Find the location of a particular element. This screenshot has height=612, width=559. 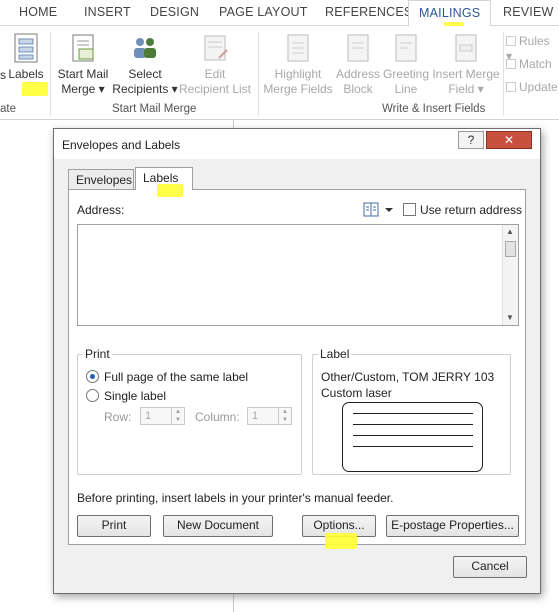

use-return-address-checkbox is located at coordinates (409, 209).